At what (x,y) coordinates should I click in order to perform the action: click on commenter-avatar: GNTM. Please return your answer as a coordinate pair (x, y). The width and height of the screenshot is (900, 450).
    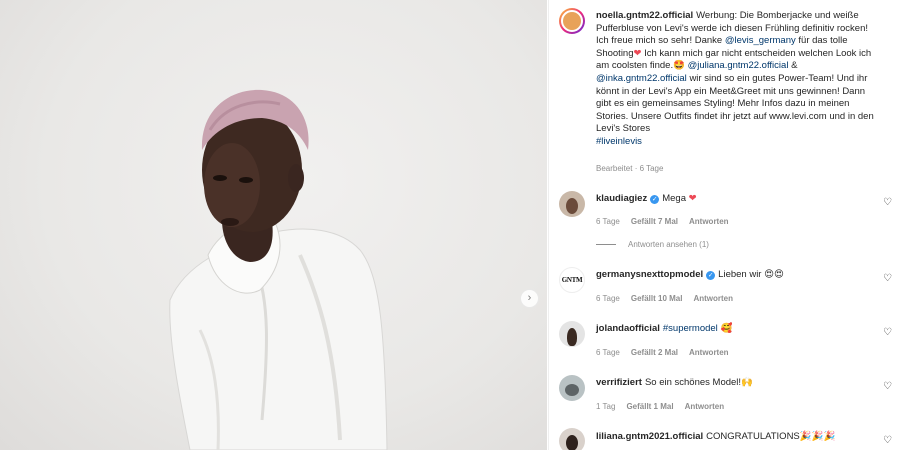
    Looking at the image, I should click on (572, 280).